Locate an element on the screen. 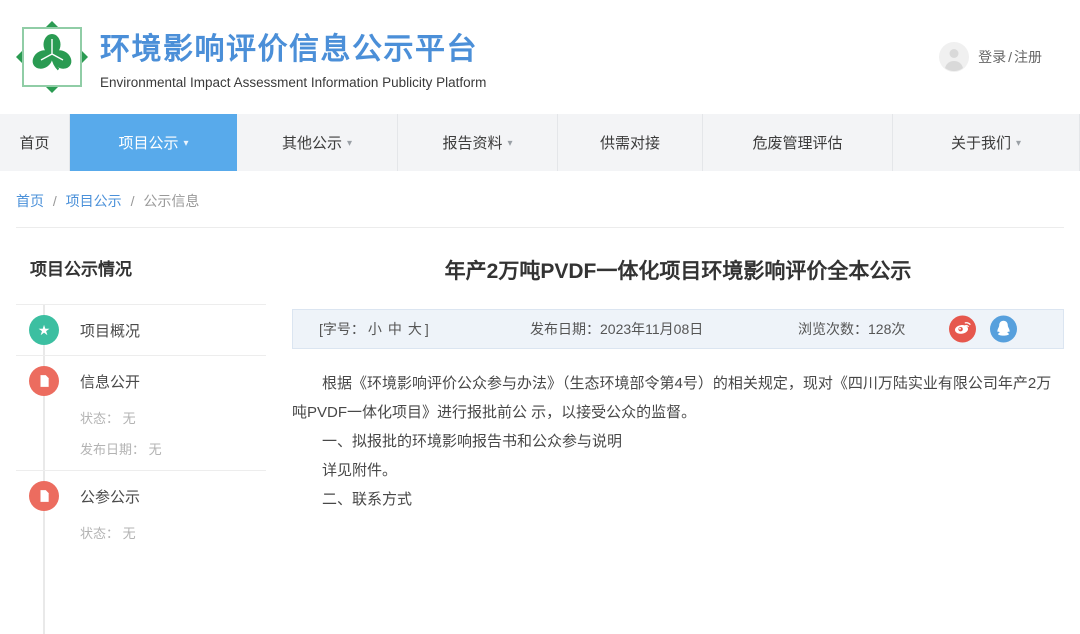 Image resolution: width=1080 pixels, height=634 pixels. nav-item-label: 首页 is located at coordinates (34, 143).